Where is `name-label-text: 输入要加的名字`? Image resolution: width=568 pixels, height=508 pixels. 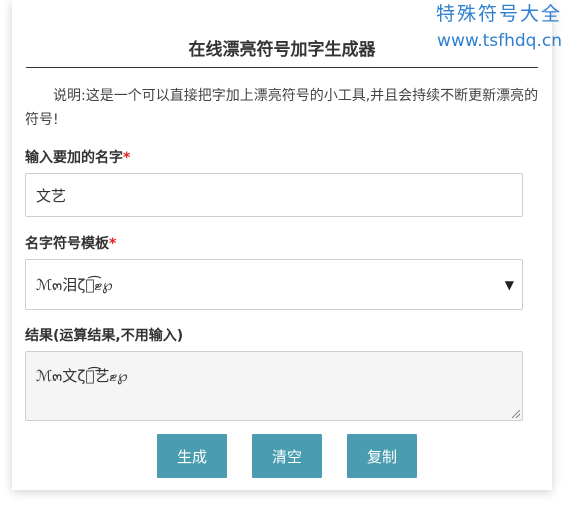 name-label-text: 输入要加的名字 is located at coordinates (74, 158).